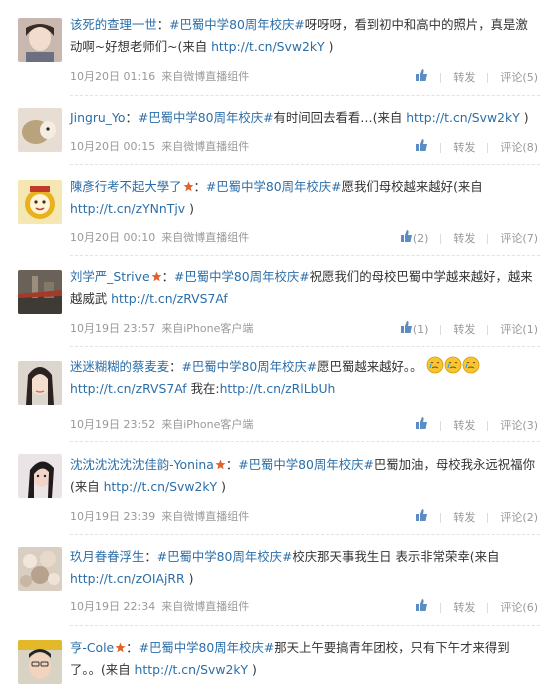 The image size is (550, 690). Describe the element at coordinates (97, 117) in the screenshot. I see `user-name-link: Jingru_Yo` at that location.